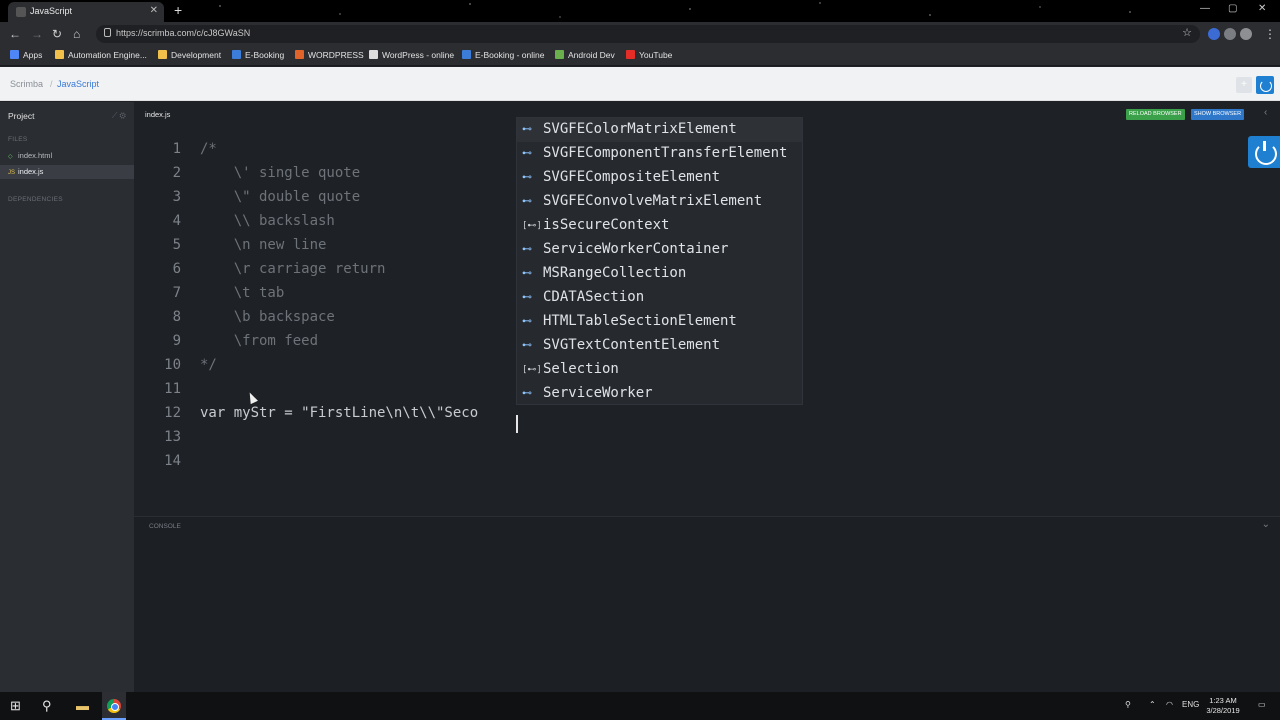 The height and width of the screenshot is (720, 1280). I want to click on chevron-down-icon: ⌄, so click(1266, 524).